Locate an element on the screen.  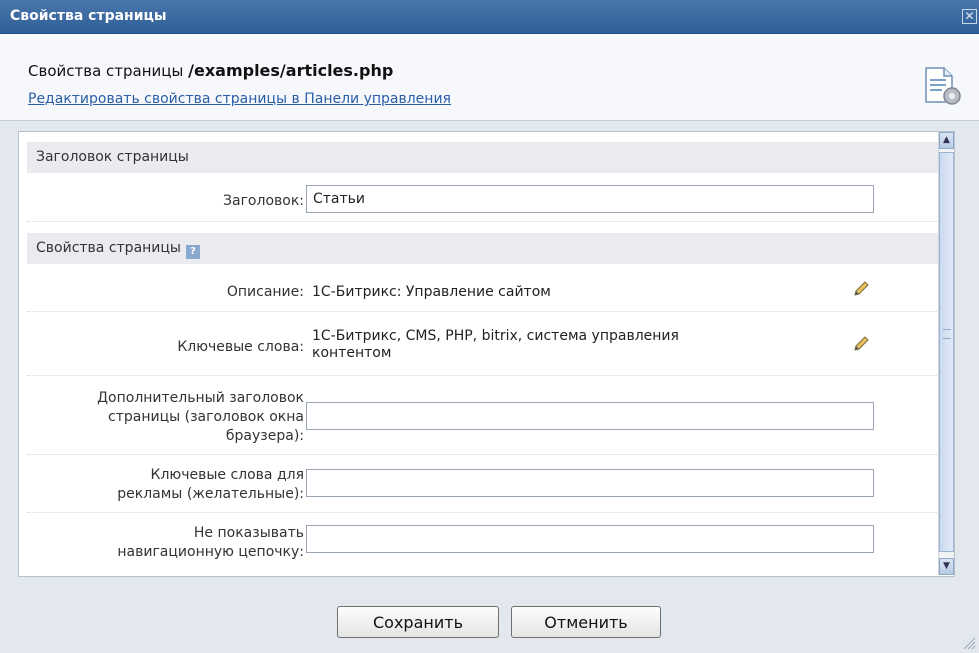
extra-title-label-line: Дополнительный заголовок is located at coordinates (200, 398).